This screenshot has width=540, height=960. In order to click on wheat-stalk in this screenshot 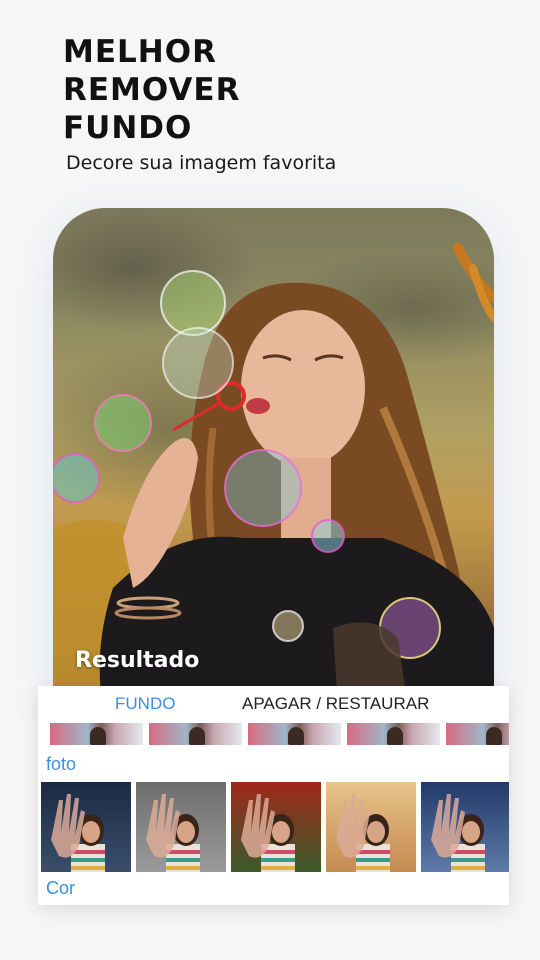, I will do `click(473, 282)`.